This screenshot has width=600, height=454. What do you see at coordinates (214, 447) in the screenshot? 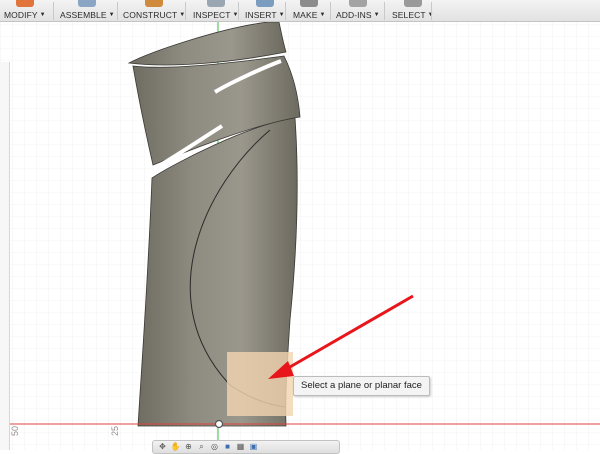
I see `look-at-icon: ◎` at bounding box center [214, 447].